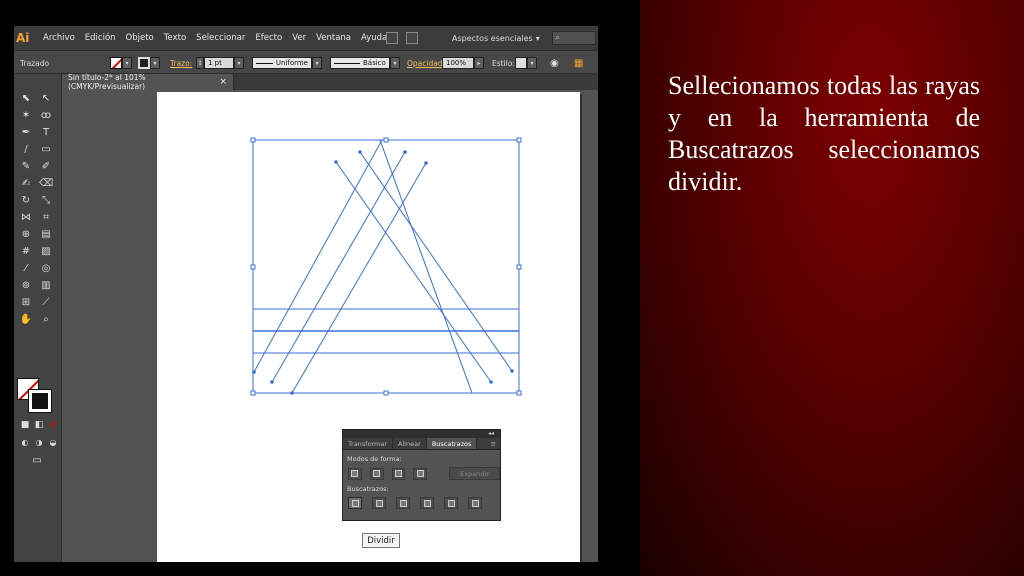 The height and width of the screenshot is (576, 1024). I want to click on fill-color-control: ▾, so click(121, 63).